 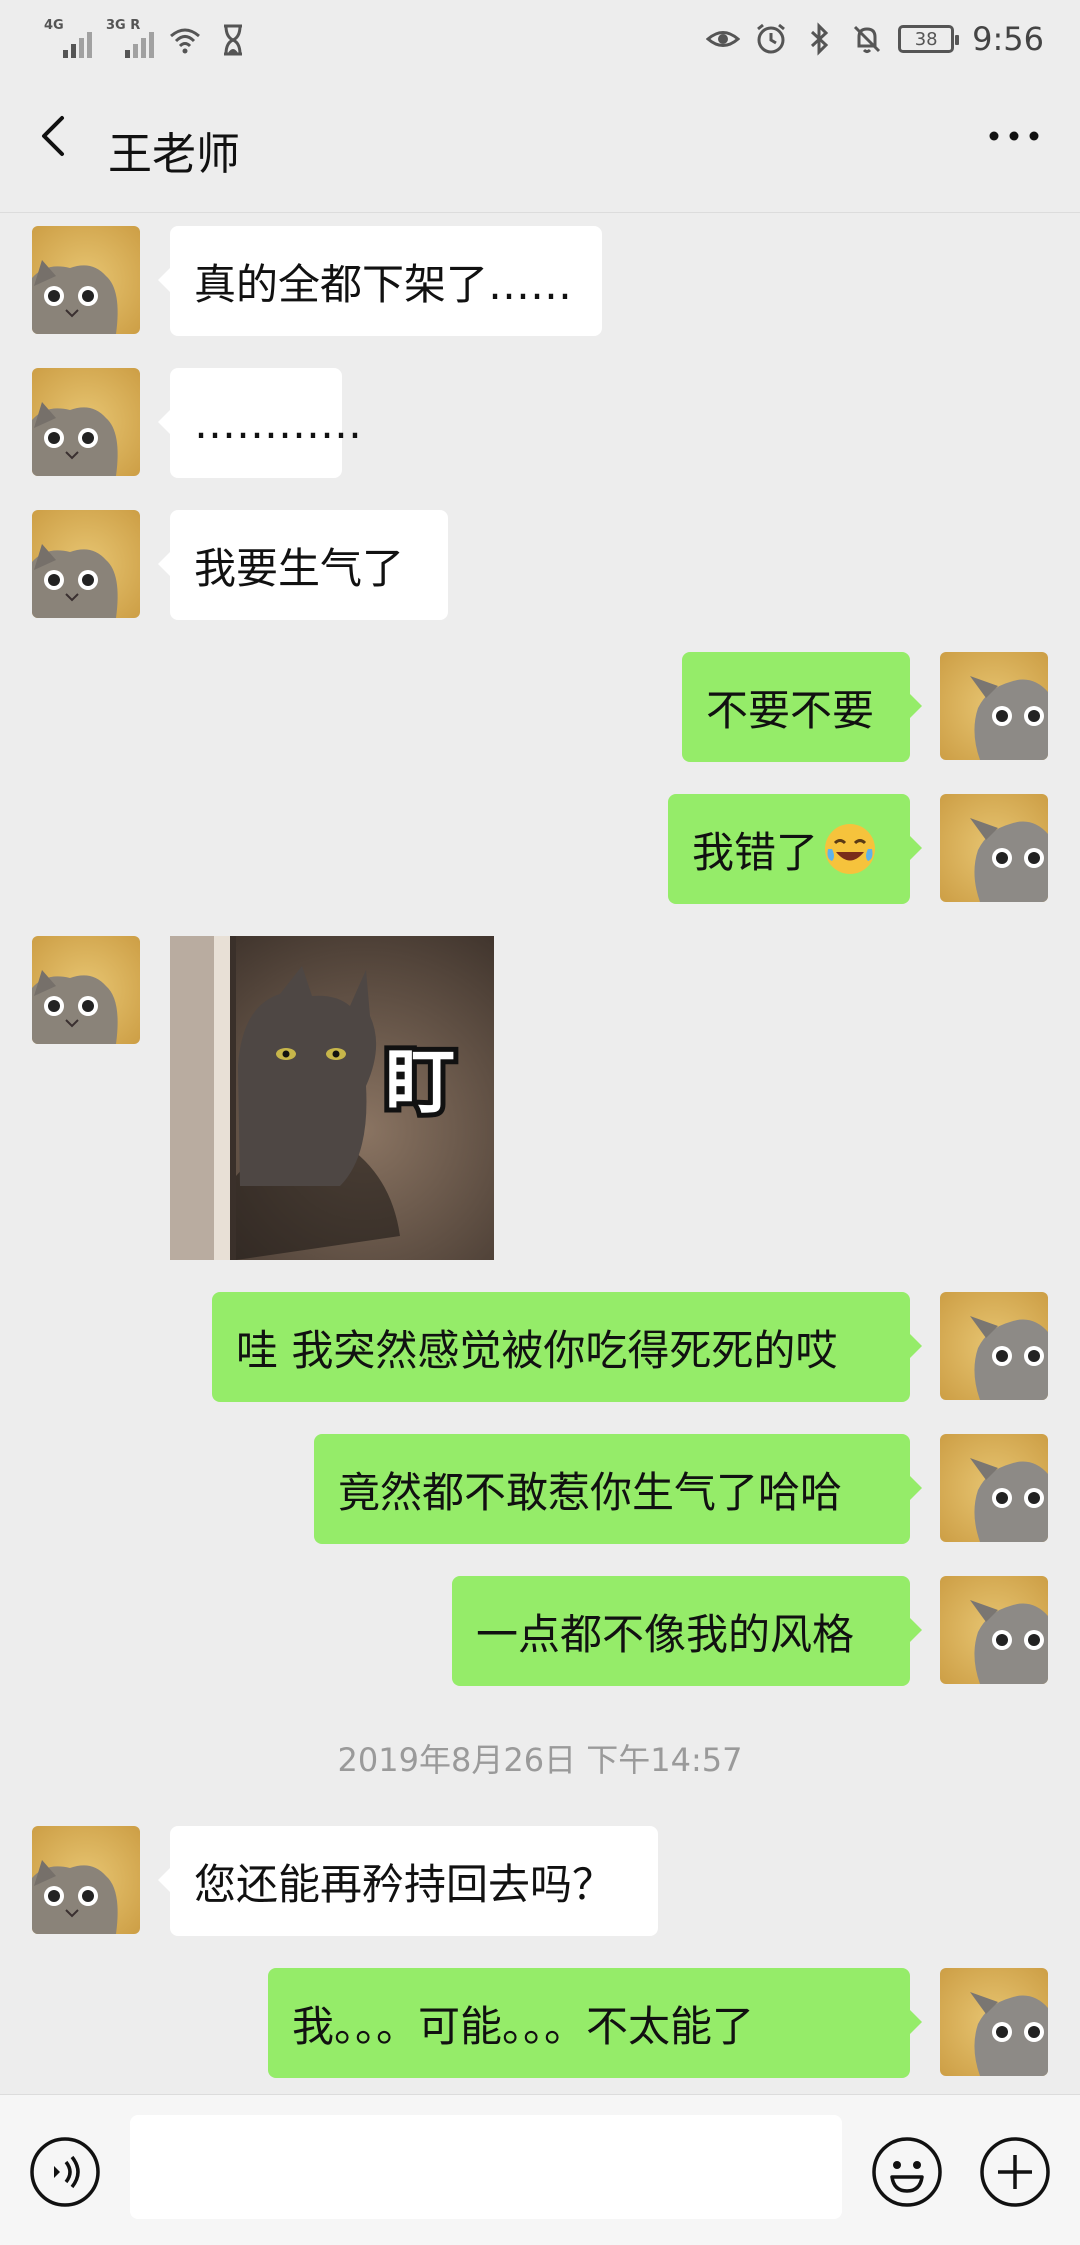 I want to click on sent-message: 竟然都不敢惹你生气了哈哈, so click(x=618, y=1489).